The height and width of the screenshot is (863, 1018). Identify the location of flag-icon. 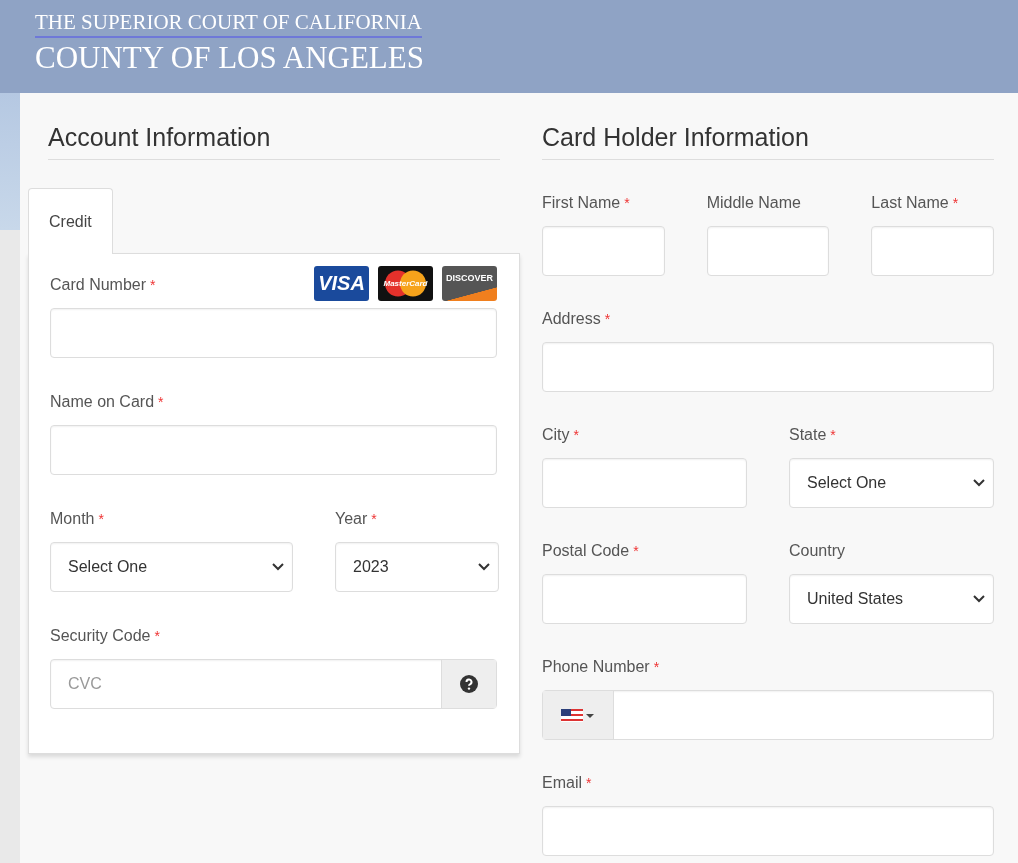
(578, 715).